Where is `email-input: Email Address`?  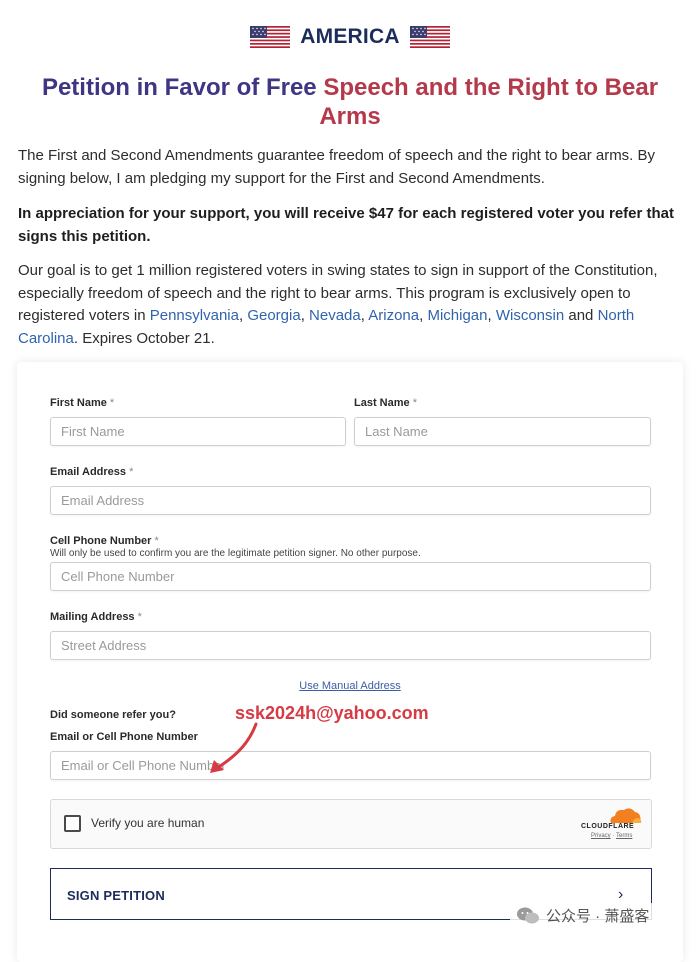
email-input: Email Address is located at coordinates (350, 500).